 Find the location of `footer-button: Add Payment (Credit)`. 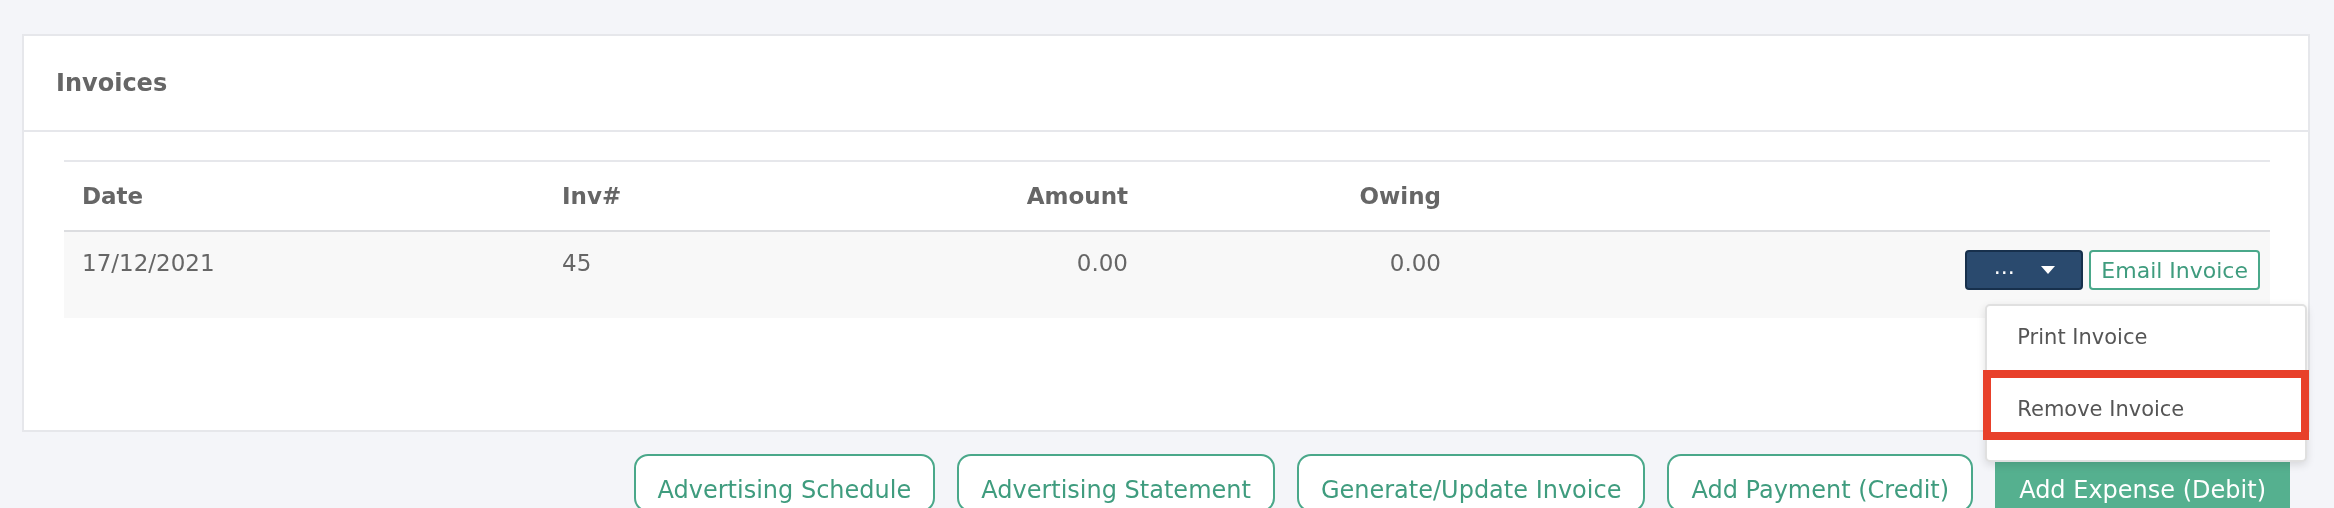

footer-button: Add Payment (Credit) is located at coordinates (1820, 481).